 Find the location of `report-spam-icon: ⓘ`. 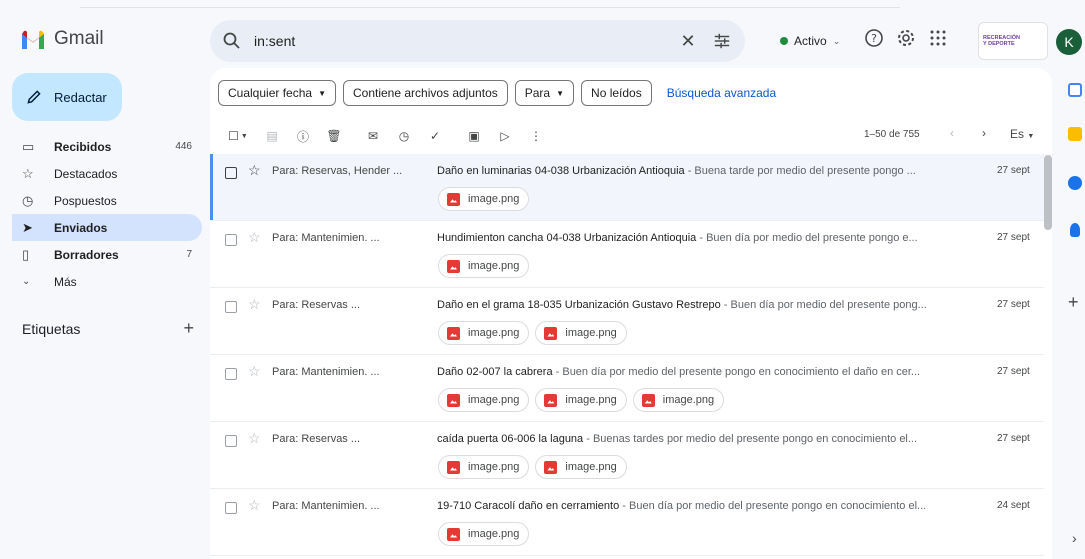

report-spam-icon: ⓘ is located at coordinates (303, 136).